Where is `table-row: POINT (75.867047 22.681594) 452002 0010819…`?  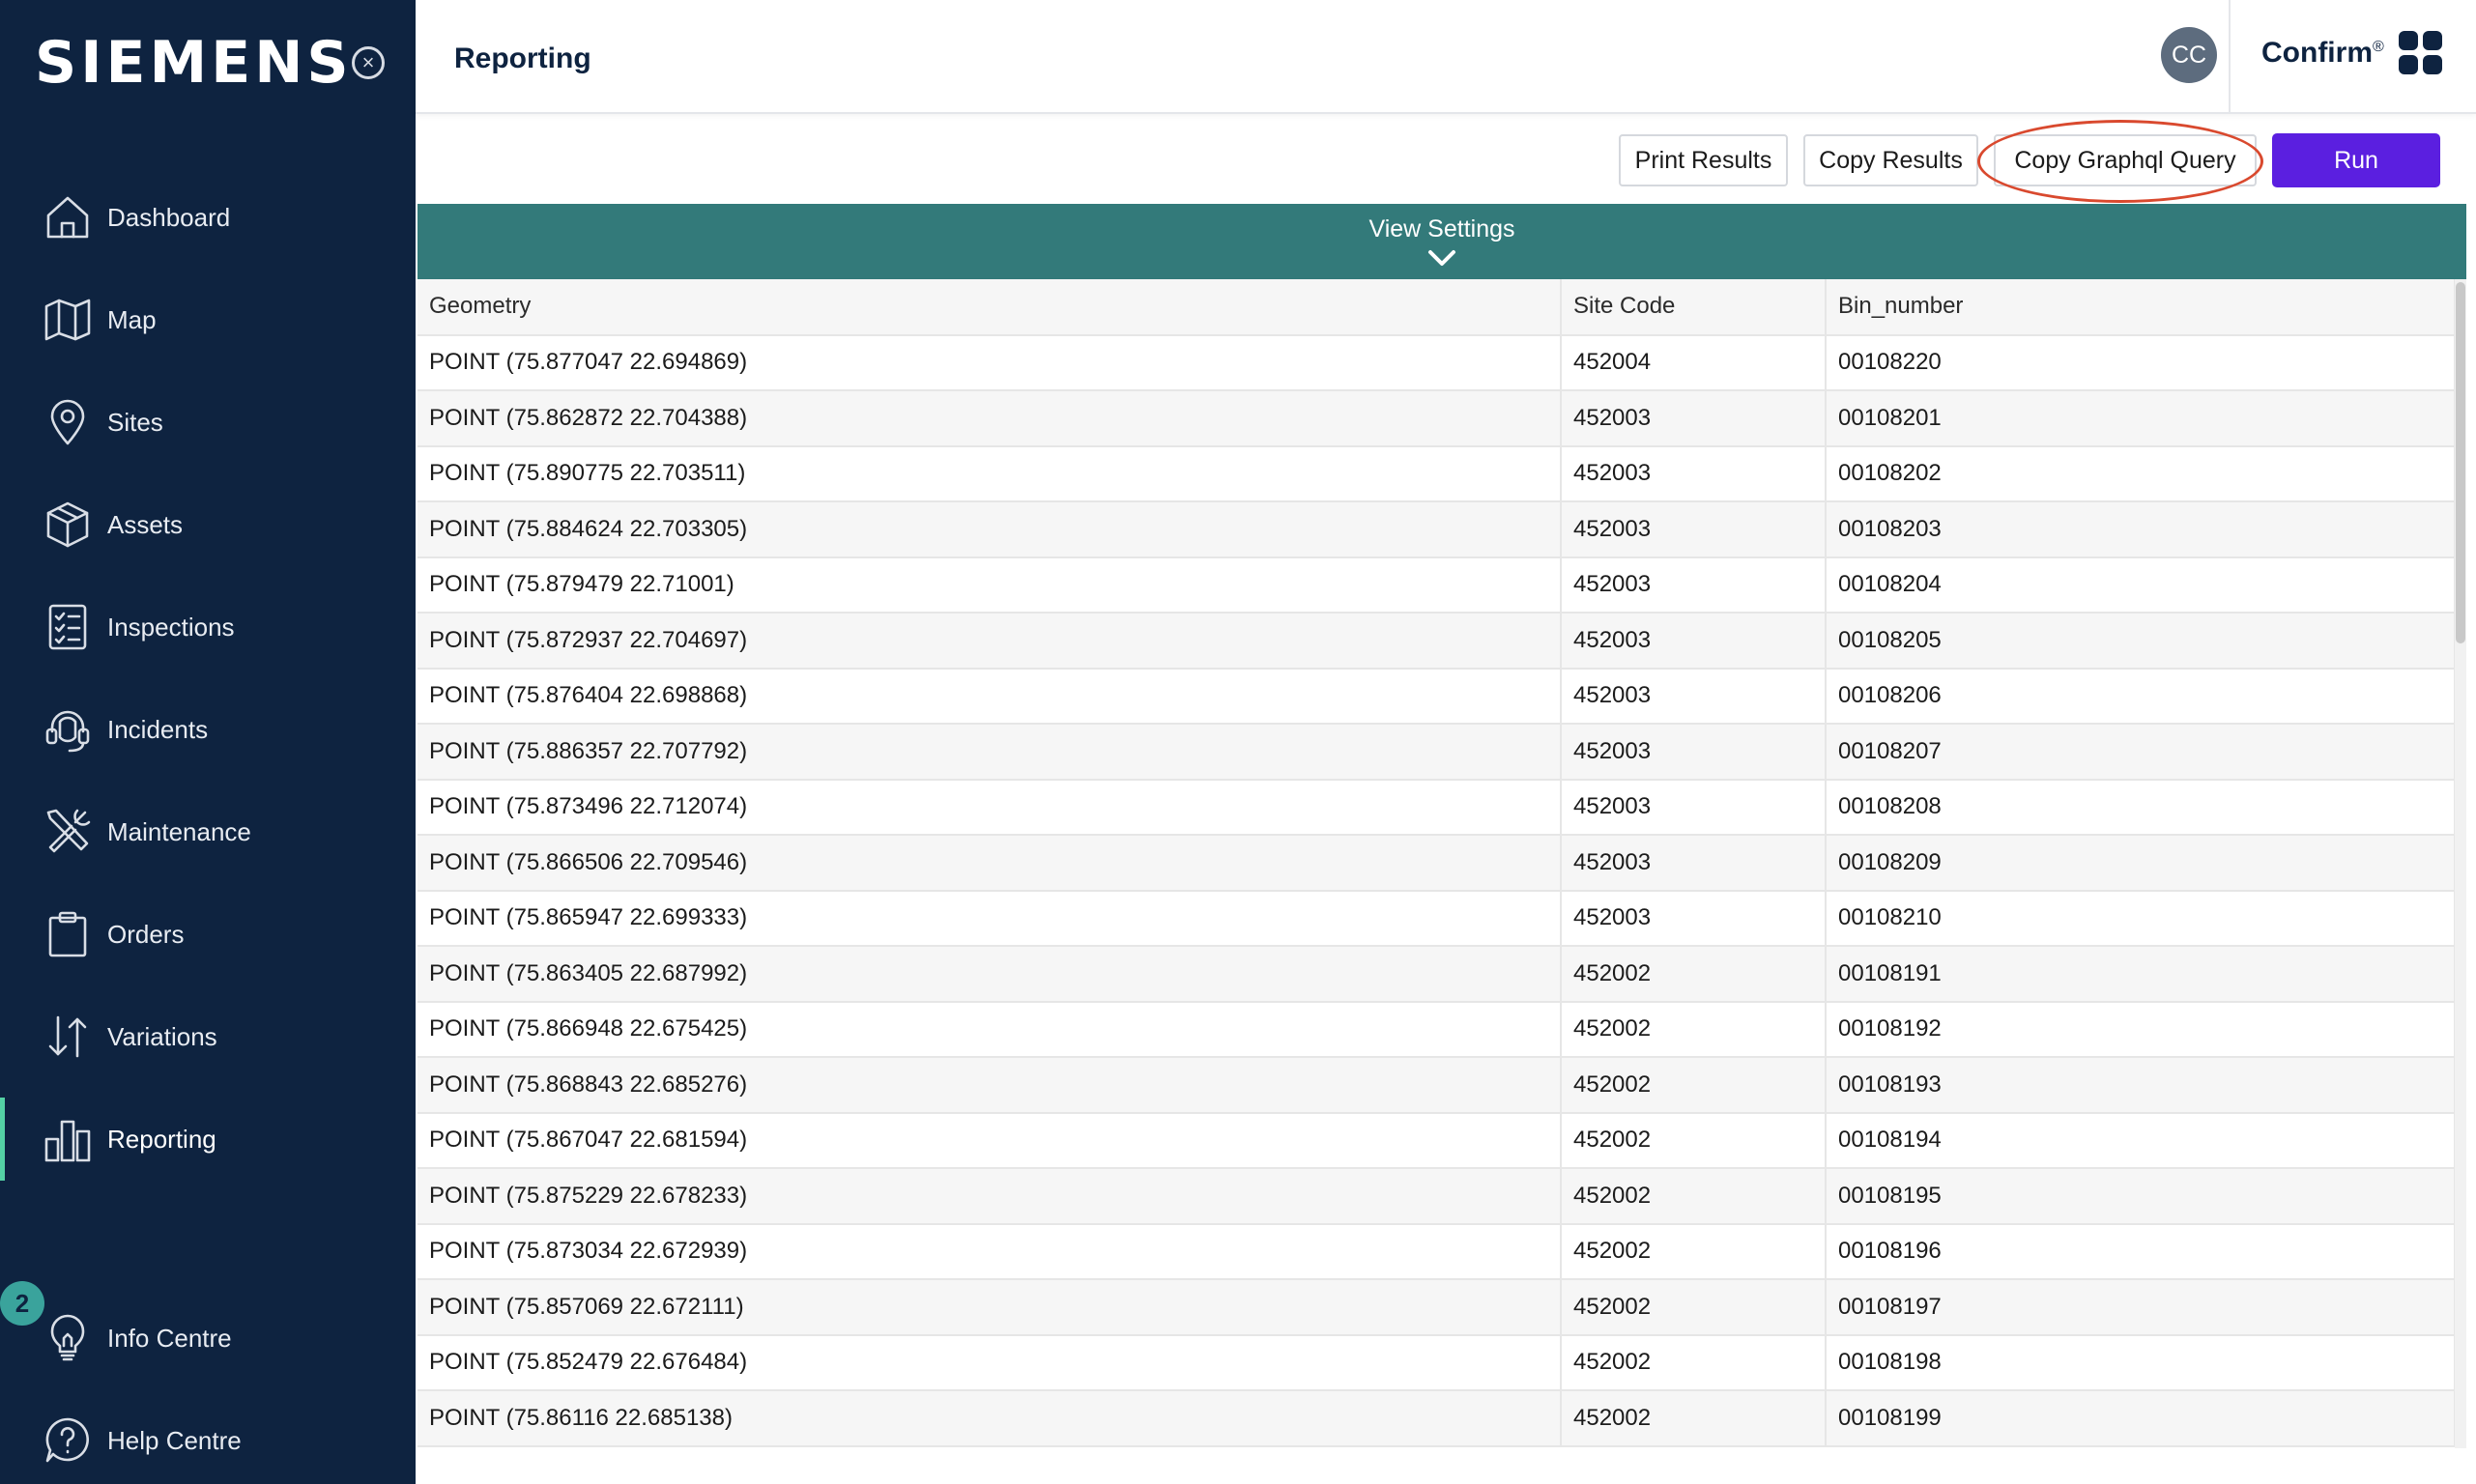
table-row: POINT (75.867047 22.681594) 452002 0010819… is located at coordinates (1436, 1140).